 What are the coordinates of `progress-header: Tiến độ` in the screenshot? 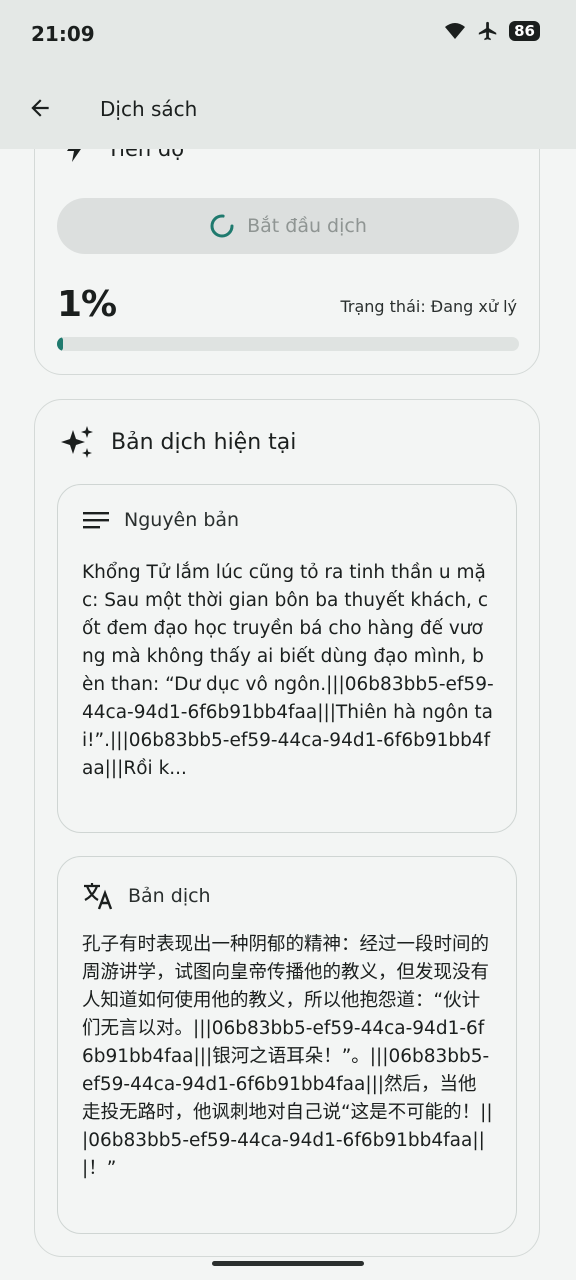 It's located at (124, 155).